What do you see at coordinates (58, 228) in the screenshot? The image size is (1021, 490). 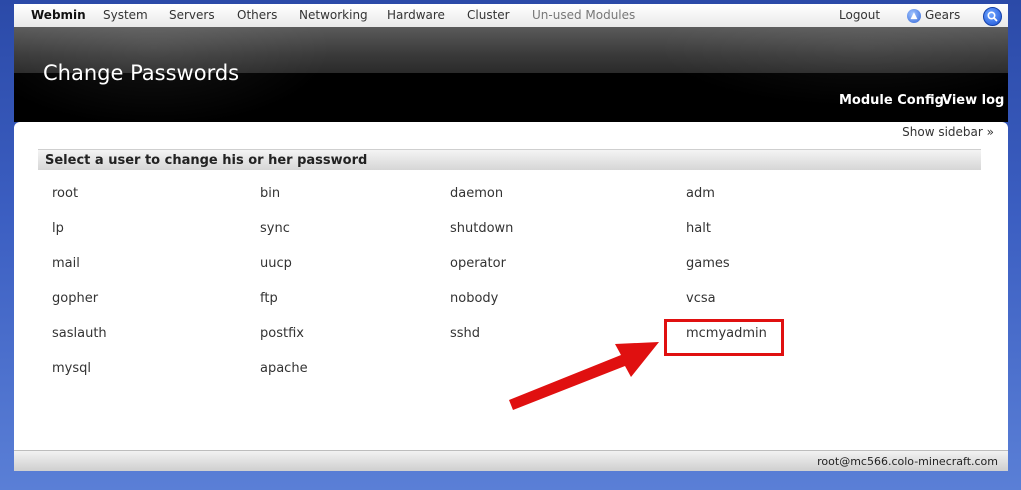 I see `user-link-lp: lp` at bounding box center [58, 228].